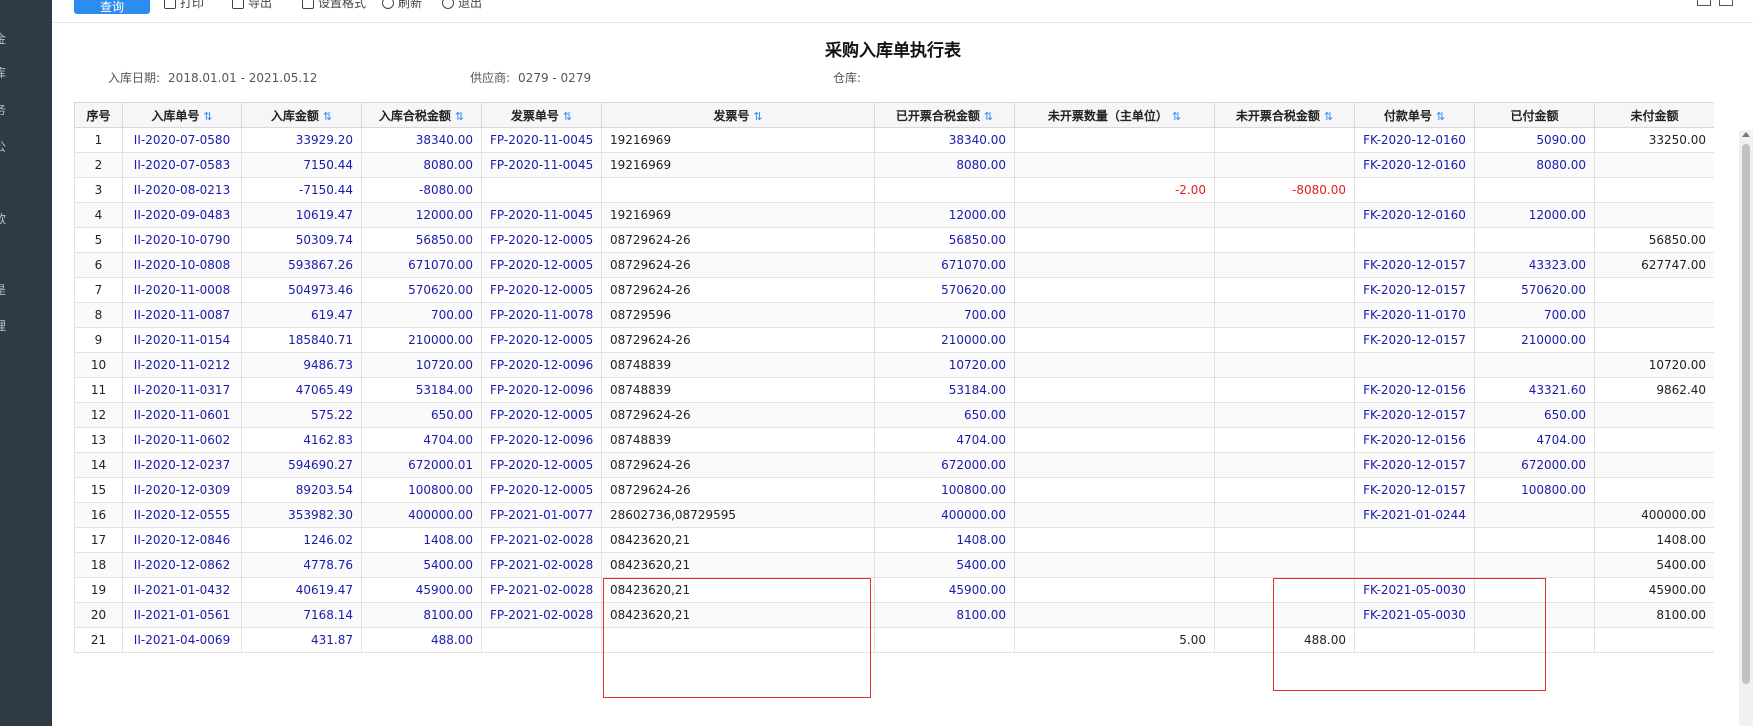  What do you see at coordinates (182, 115) in the screenshot?
I see `column-header: 入库单号 ⇅` at bounding box center [182, 115].